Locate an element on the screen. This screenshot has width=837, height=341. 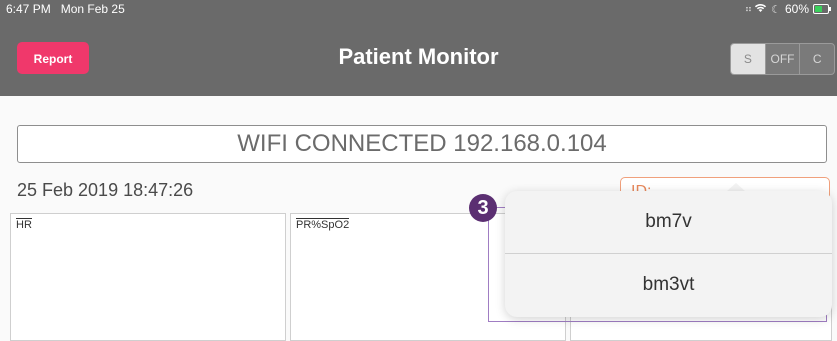
status-time-date: 6:47 PM Mon Feb 25 is located at coordinates (65, 9).